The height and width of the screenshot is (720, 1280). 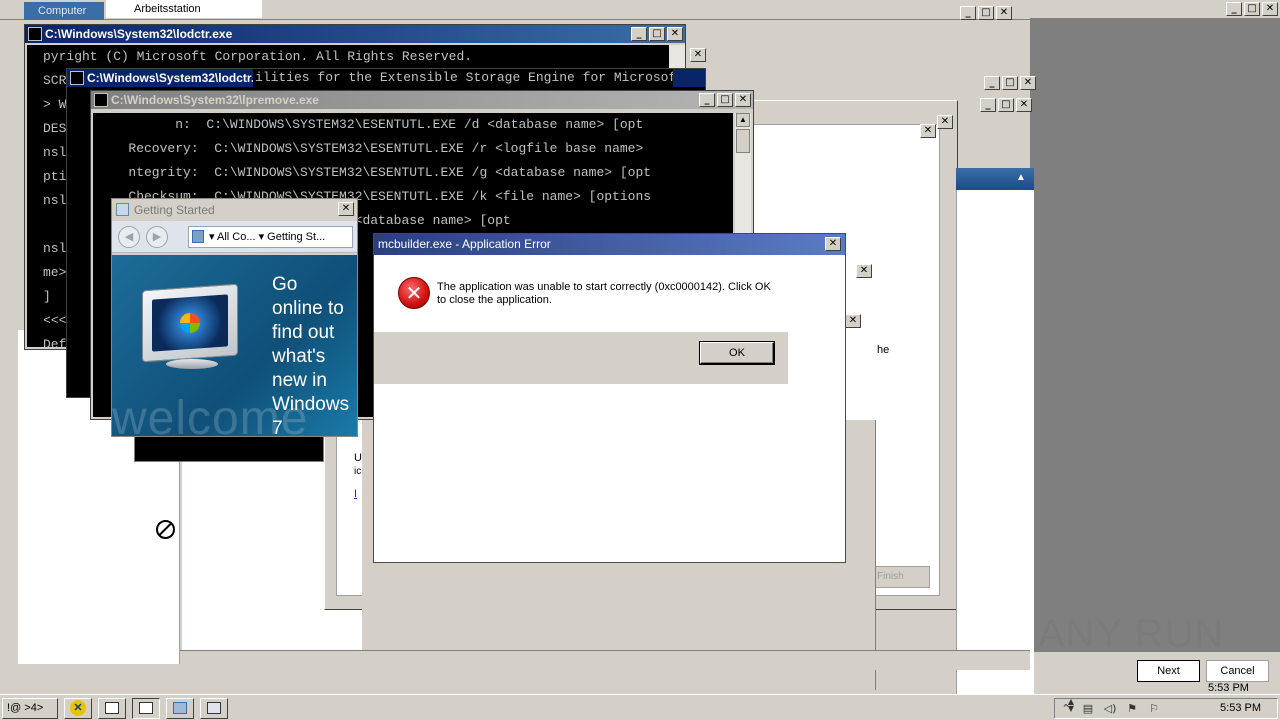 What do you see at coordinates (358, 471) in the screenshot?
I see `ic-text: ic` at bounding box center [358, 471].